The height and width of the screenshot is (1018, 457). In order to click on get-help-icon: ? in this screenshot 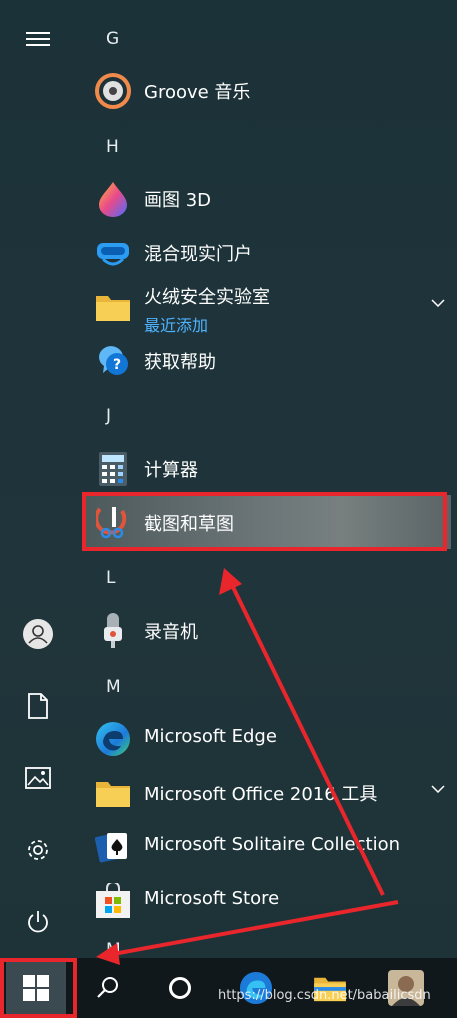, I will do `click(113, 361)`.